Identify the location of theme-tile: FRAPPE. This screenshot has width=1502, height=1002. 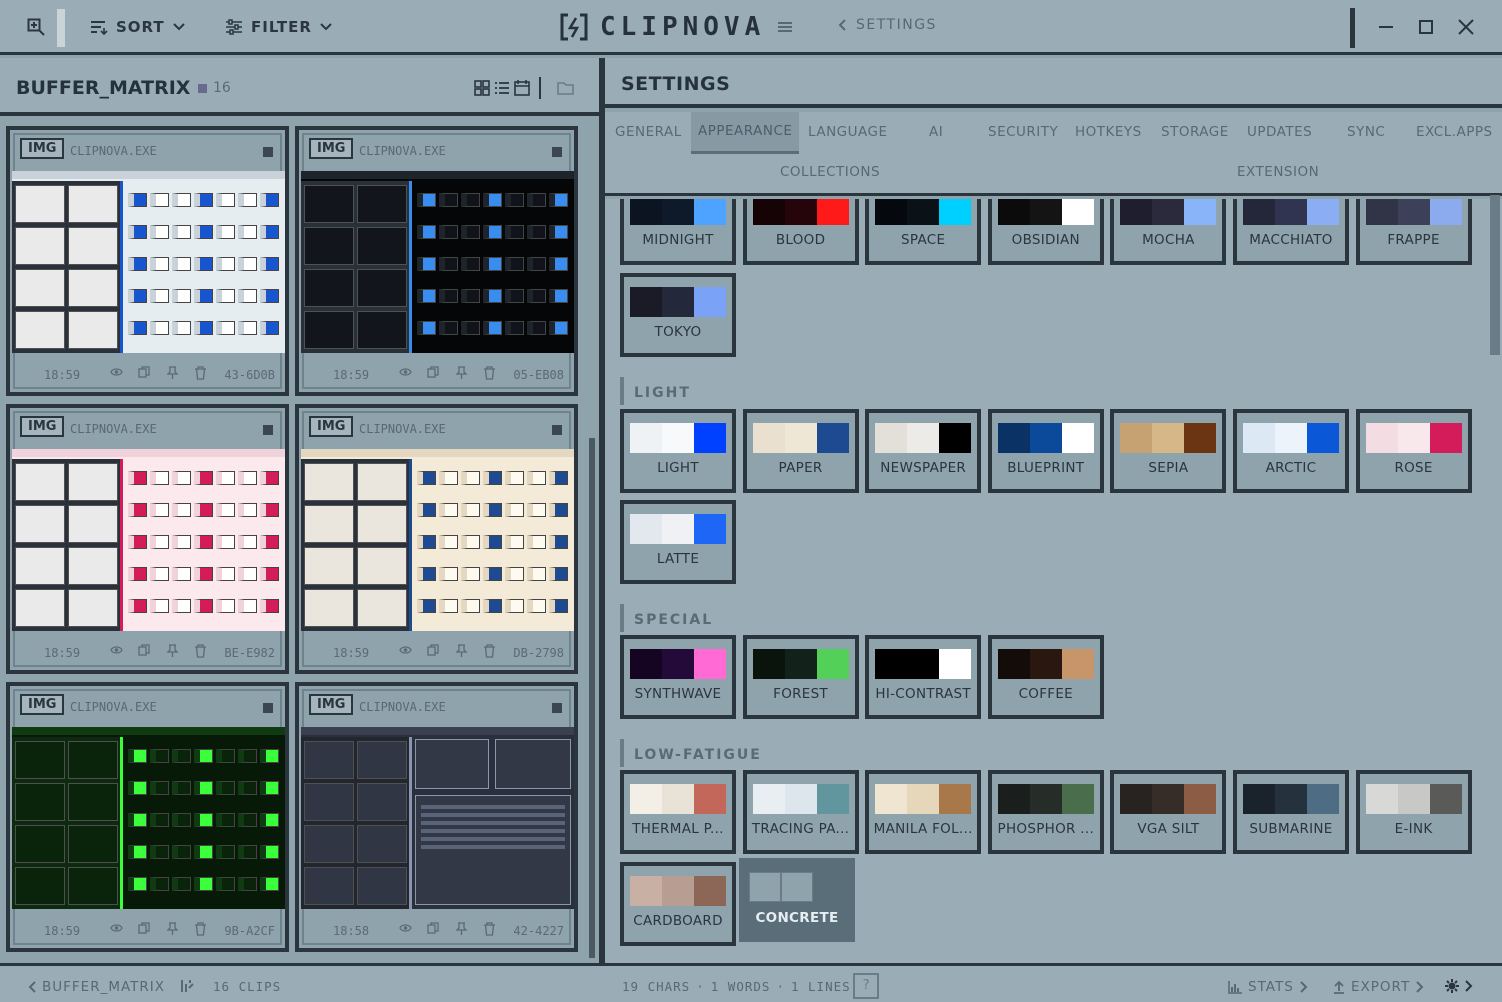
(1413, 232).